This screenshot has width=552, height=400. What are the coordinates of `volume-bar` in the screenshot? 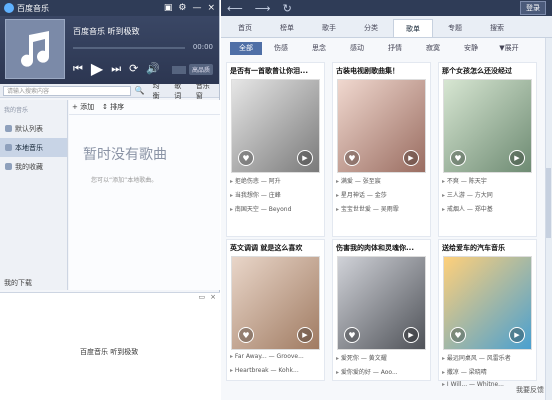 It's located at (178, 69).